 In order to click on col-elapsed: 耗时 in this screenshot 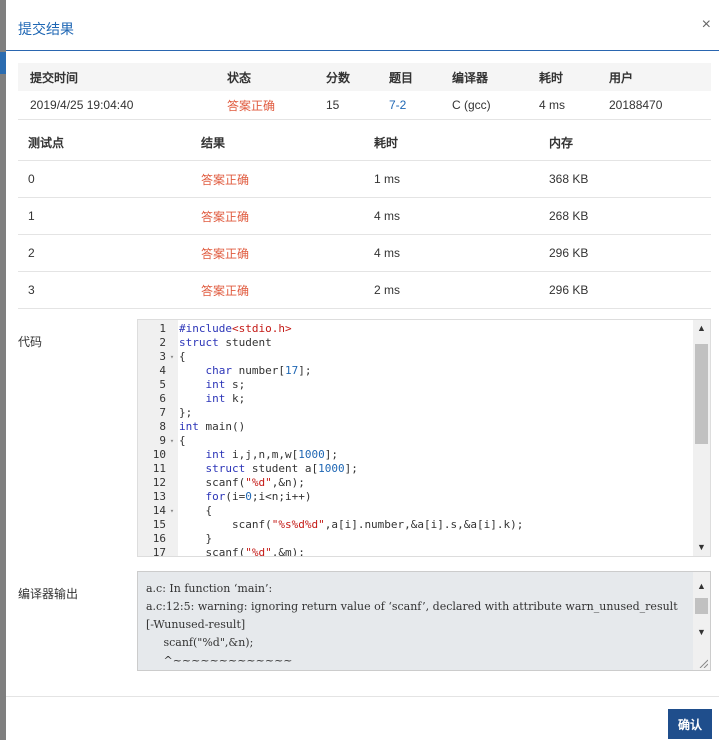, I will do `click(562, 77)`.